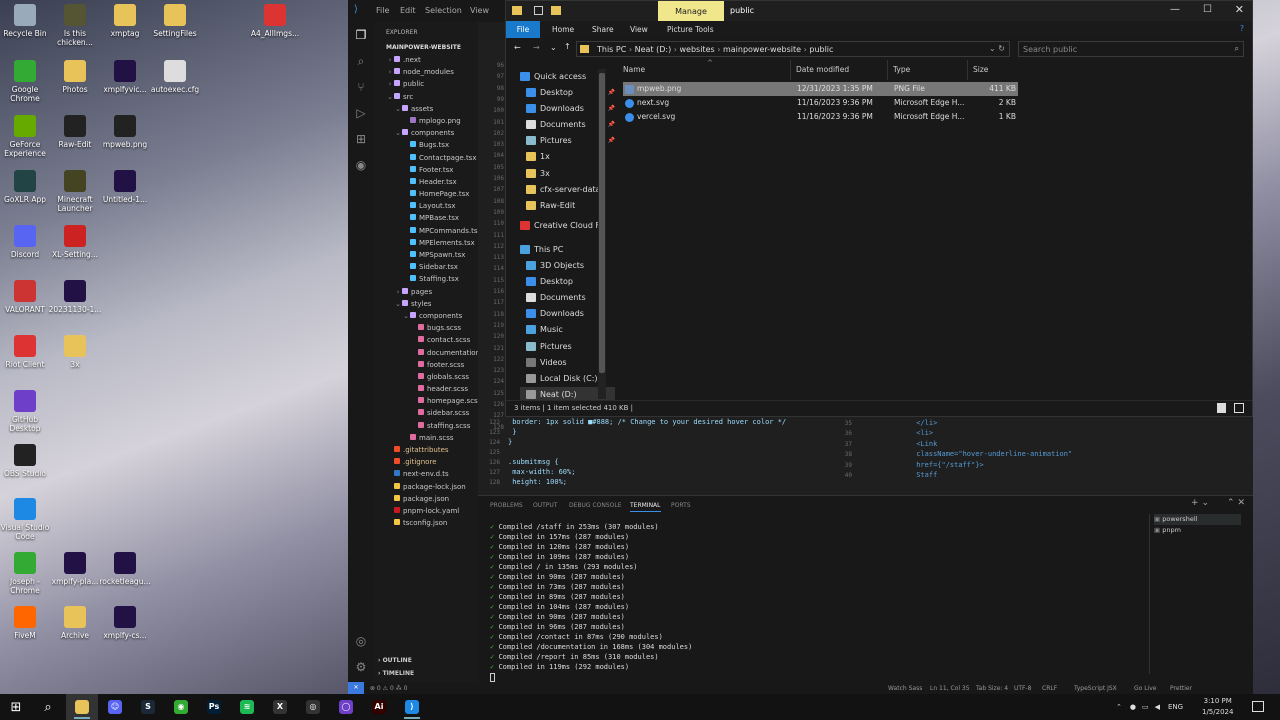 The height and width of the screenshot is (720, 1280). Describe the element at coordinates (1149, 707) in the screenshot. I see `system-tray: ⌃ ● ▭ ◀ ENG` at that location.